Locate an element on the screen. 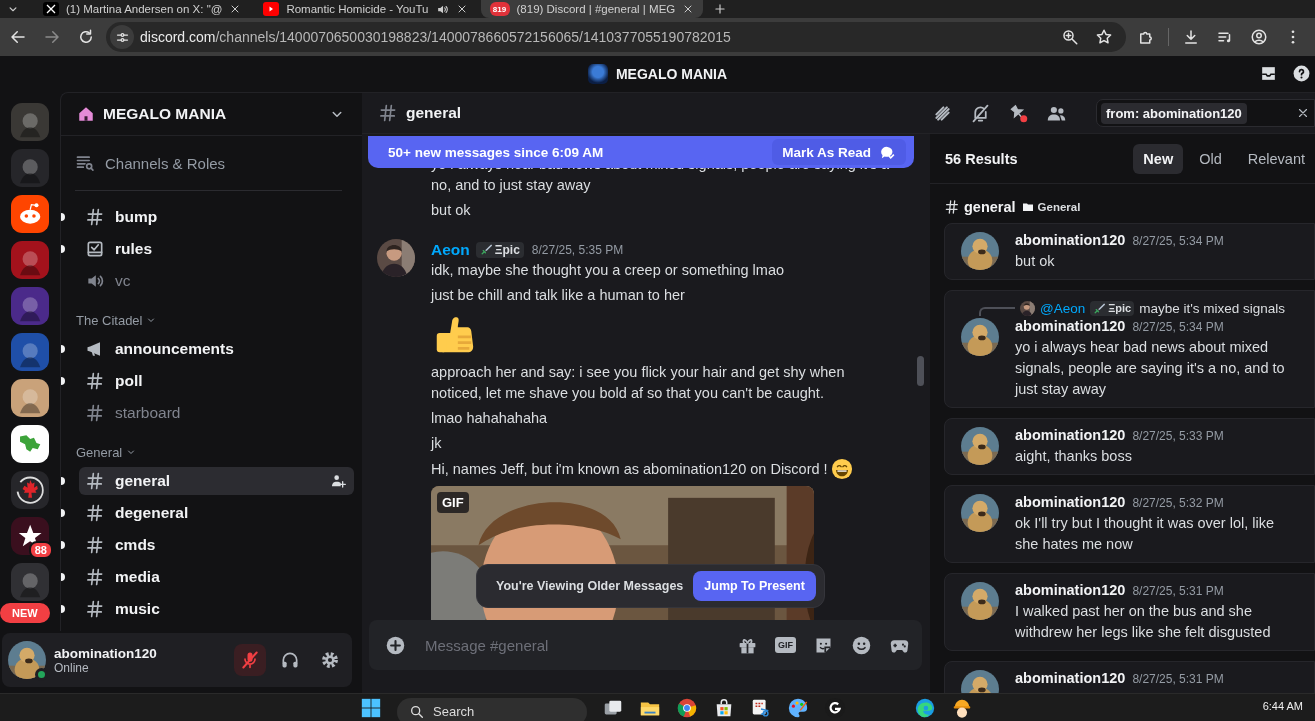 The height and width of the screenshot is (721, 1315). timestamp: 8/27/25, 5:34 PM is located at coordinates (1178, 241).